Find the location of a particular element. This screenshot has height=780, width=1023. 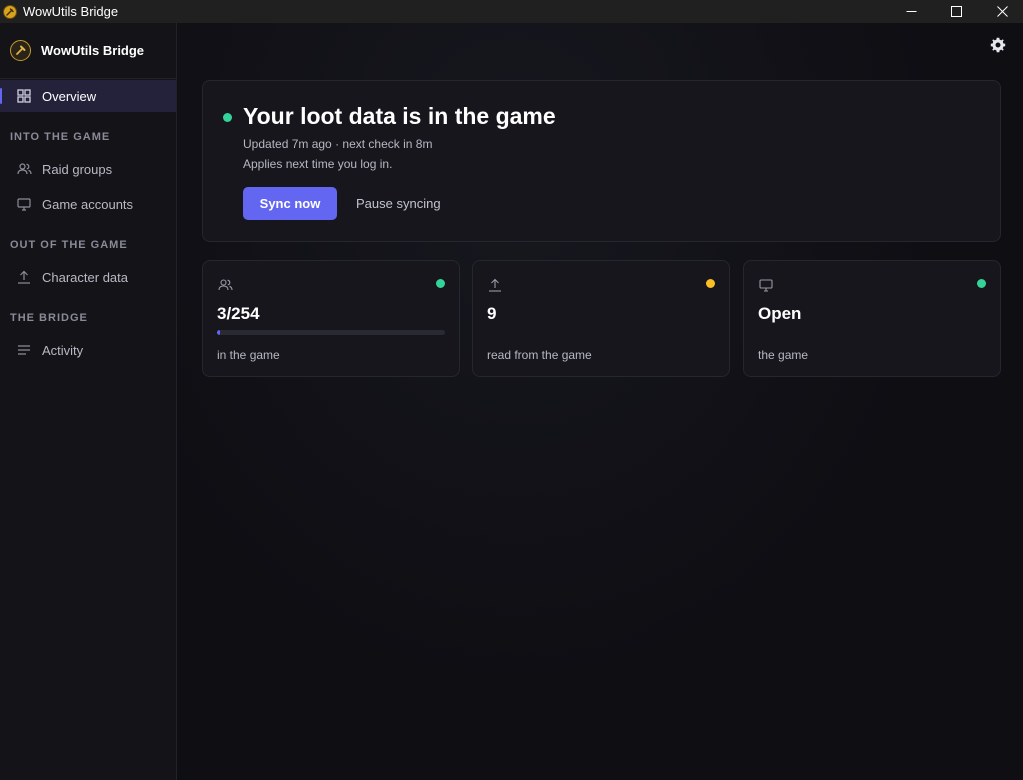

sidebar-item-game-accounts: Game accounts is located at coordinates (88, 204).